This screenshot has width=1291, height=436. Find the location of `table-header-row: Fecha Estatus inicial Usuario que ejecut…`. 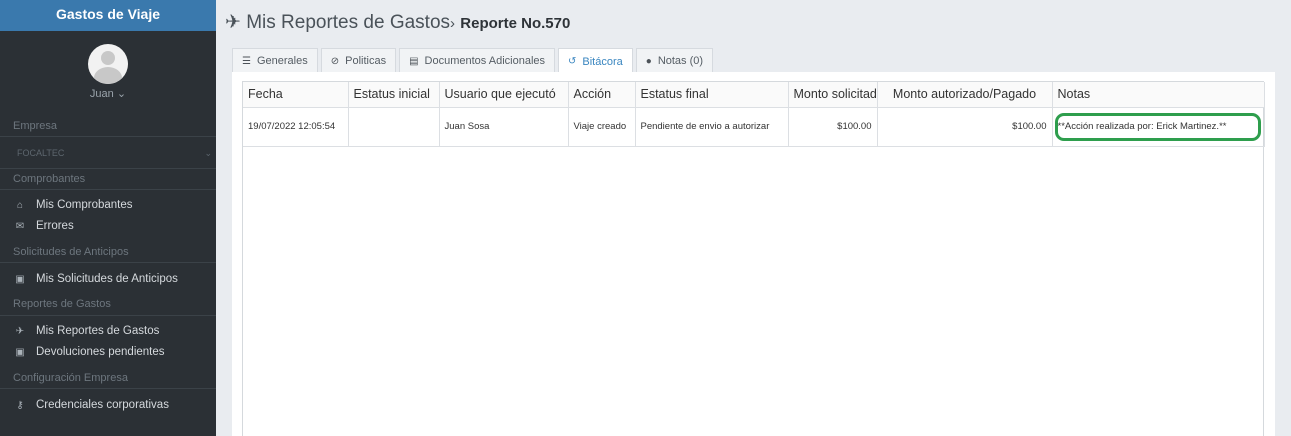

table-header-row: Fecha Estatus inicial Usuario que ejecut… is located at coordinates (754, 95).